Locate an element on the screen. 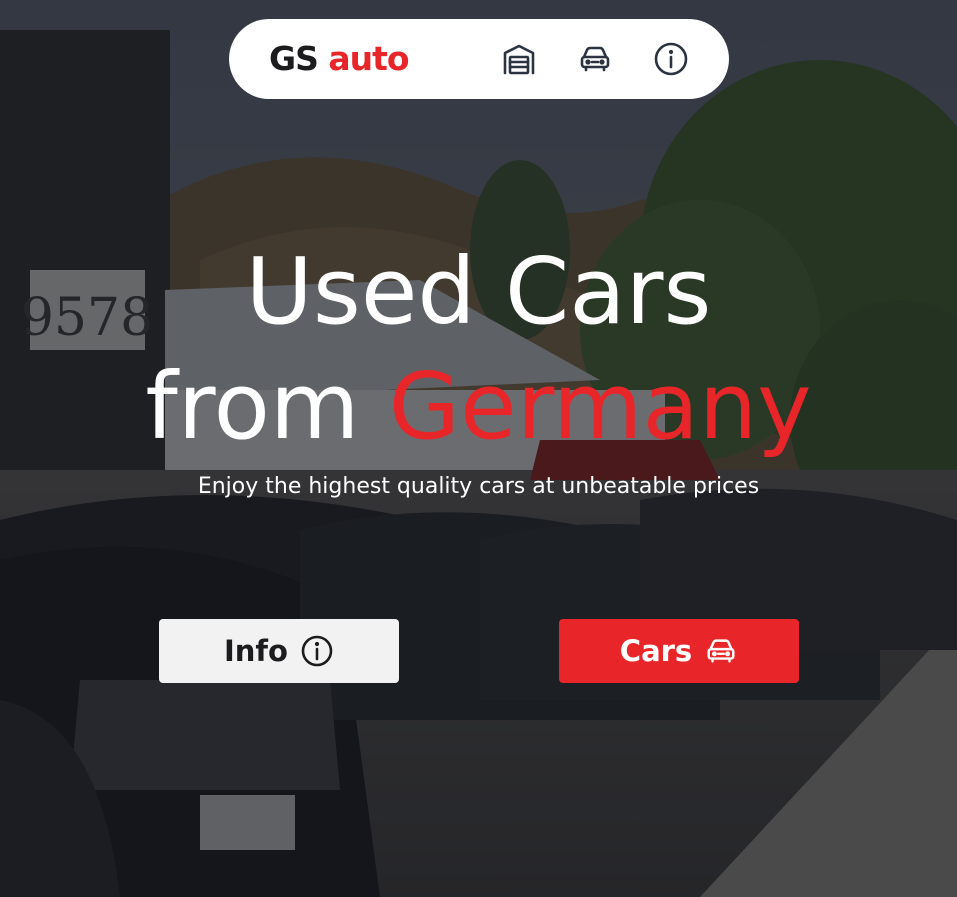  hero-title-line2: from Germany is located at coordinates (478, 407).